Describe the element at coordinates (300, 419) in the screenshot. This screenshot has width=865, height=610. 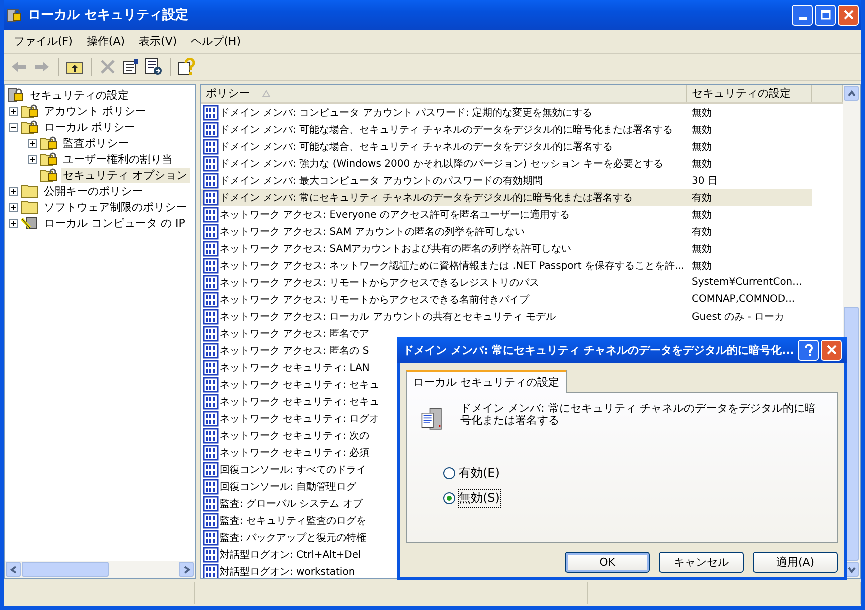
I see `policy-name: ネットワーク セキュリティ: ログオ` at that location.